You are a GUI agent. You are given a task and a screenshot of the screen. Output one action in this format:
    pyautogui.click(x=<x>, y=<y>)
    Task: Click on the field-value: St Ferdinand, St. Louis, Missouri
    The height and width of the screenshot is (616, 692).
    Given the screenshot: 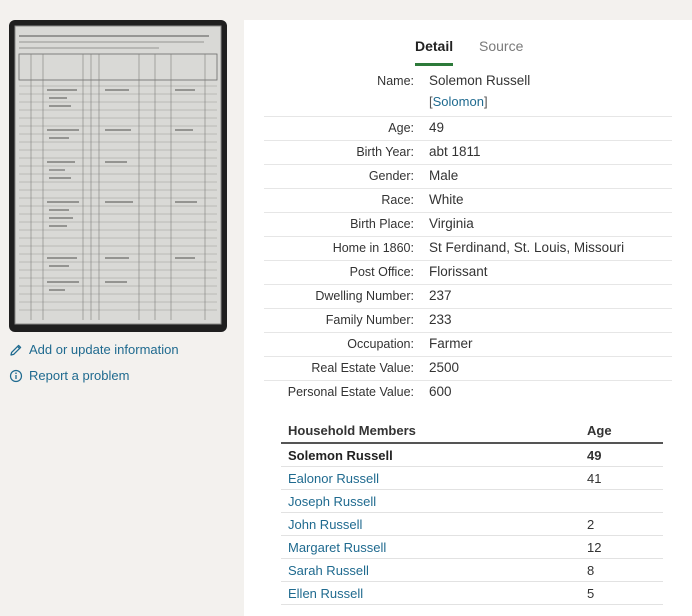 What is the action you would take?
    pyautogui.click(x=527, y=247)
    